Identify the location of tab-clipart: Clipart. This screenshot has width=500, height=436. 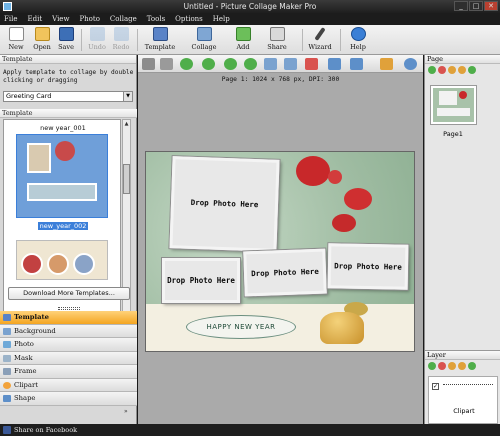
(68, 385).